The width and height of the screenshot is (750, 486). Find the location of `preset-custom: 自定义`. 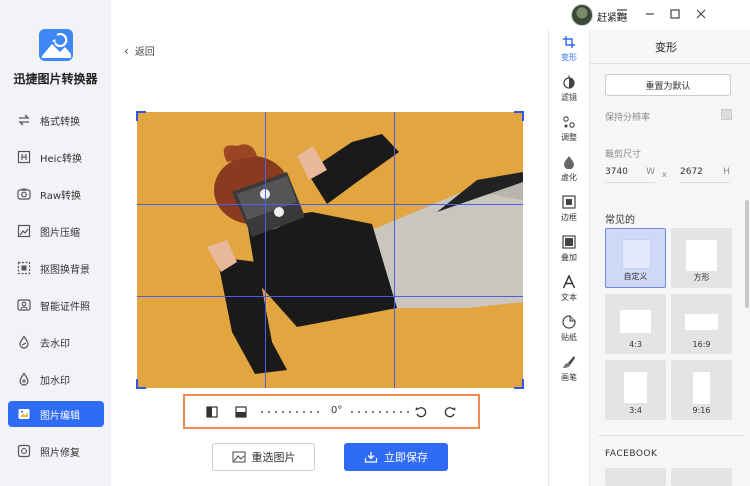

preset-custom: 自定义 is located at coordinates (635, 258).